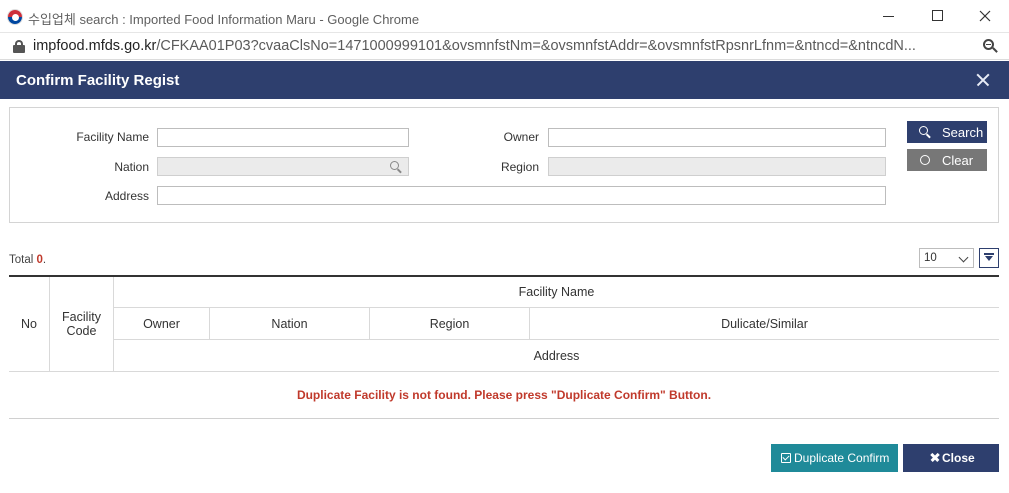  What do you see at coordinates (112, 137) in the screenshot?
I see `facility-name-label: Facility Name` at bounding box center [112, 137].